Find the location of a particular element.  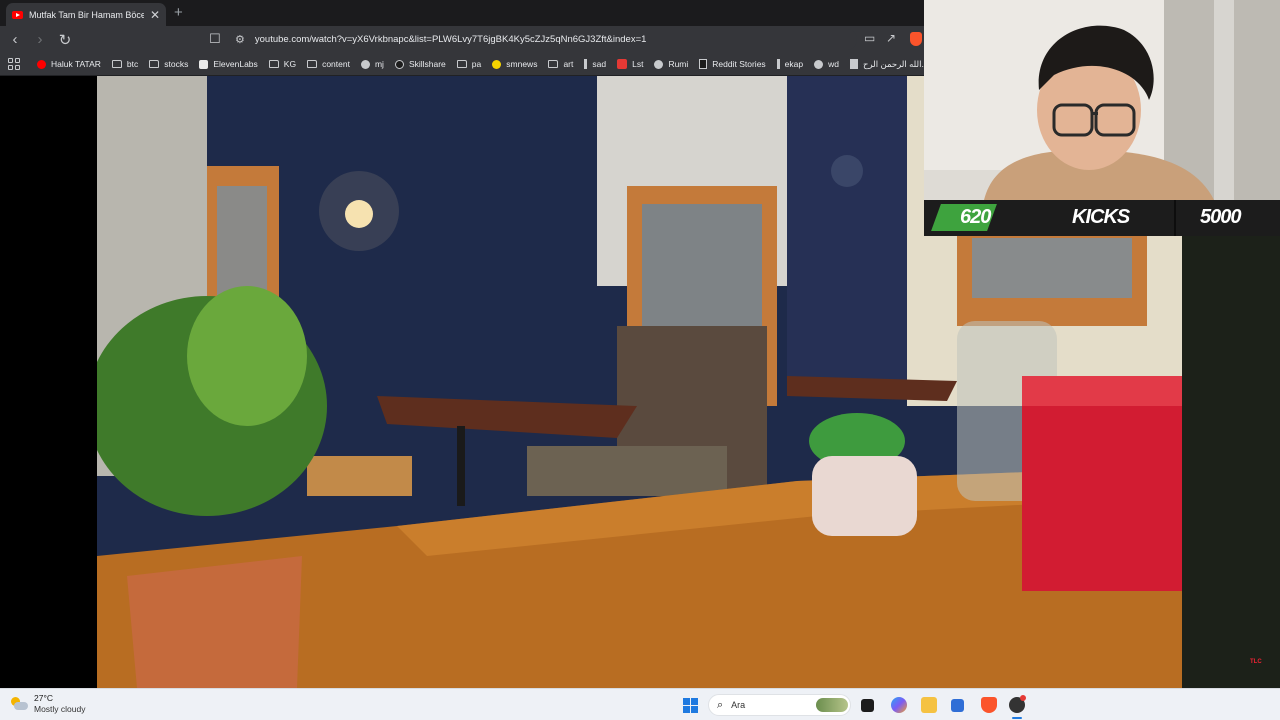

active-app-indicator is located at coordinates (1017, 718).